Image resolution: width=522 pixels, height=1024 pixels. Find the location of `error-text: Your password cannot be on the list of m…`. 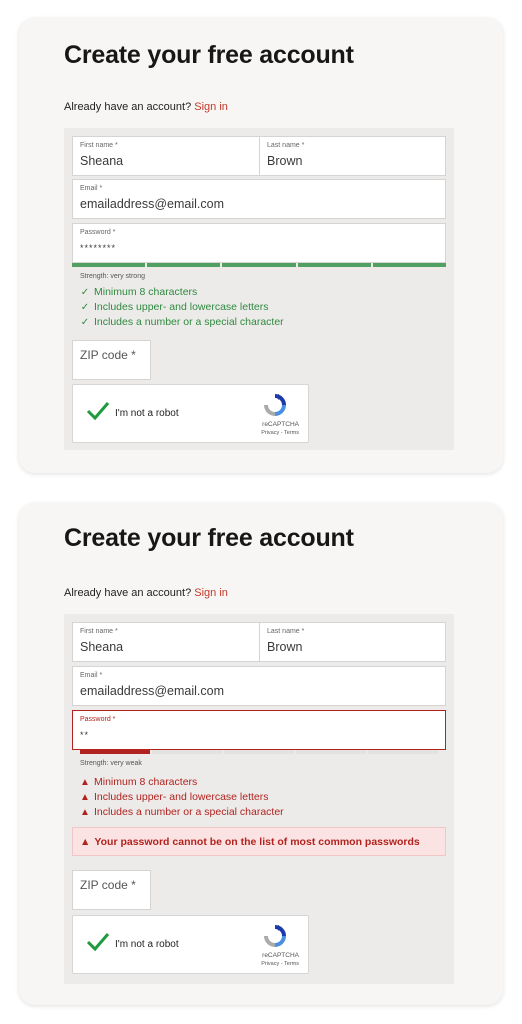

error-text: Your password cannot be on the list of m… is located at coordinates (257, 841).